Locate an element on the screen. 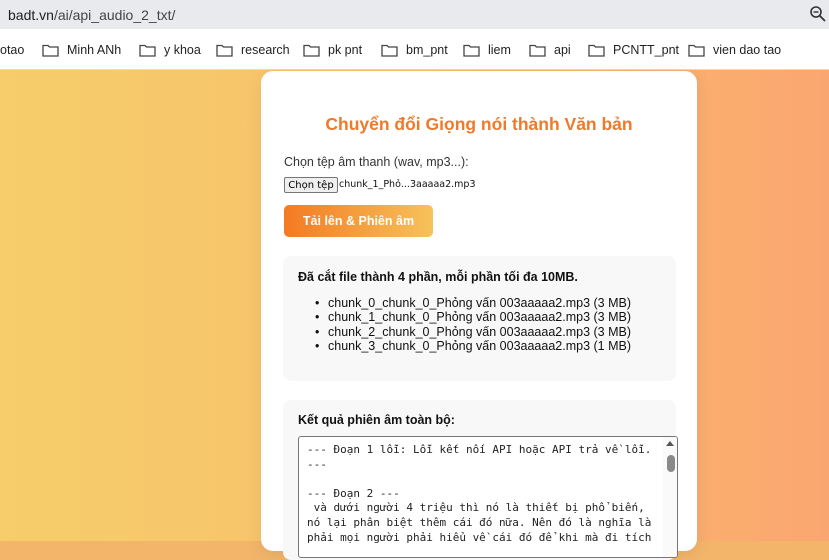 The width and height of the screenshot is (829, 560). bookmark-label: research is located at coordinates (265, 50).